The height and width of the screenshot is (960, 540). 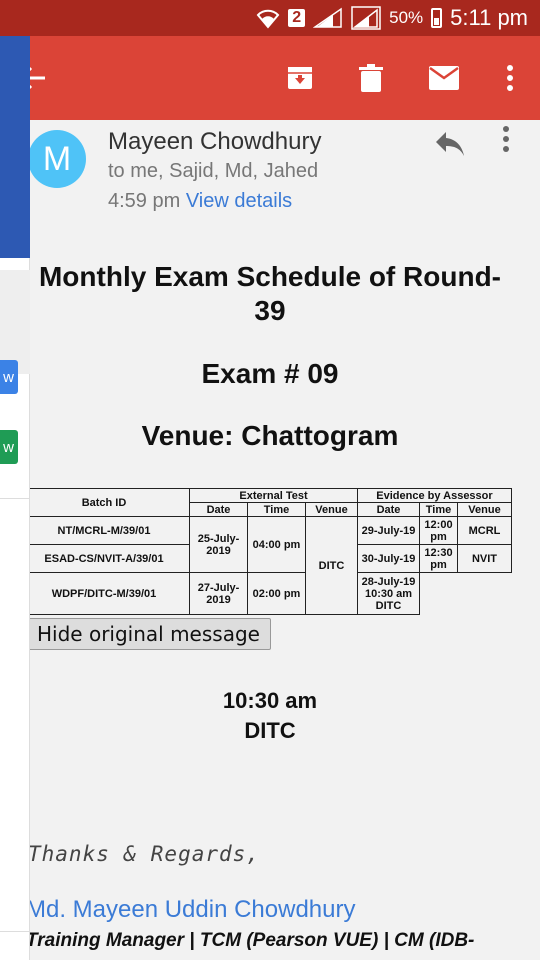 I want to click on status-bar: 2 50% 5:11 pm, so click(x=270, y=18).